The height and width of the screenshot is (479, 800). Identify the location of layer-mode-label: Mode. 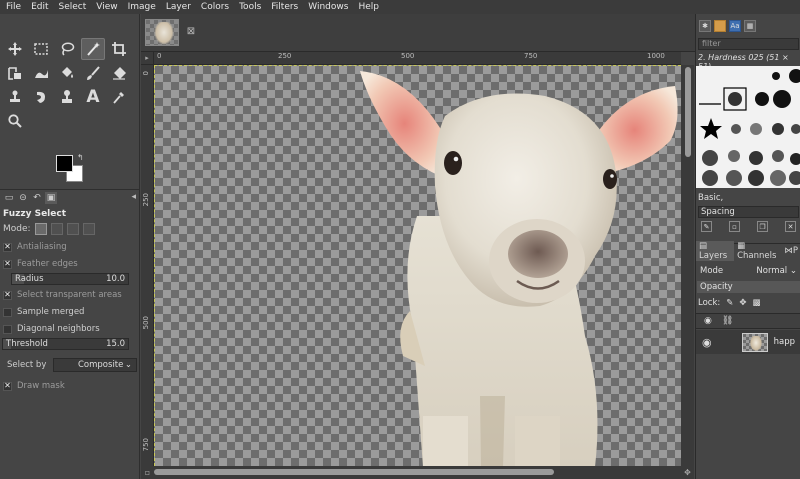
(712, 271).